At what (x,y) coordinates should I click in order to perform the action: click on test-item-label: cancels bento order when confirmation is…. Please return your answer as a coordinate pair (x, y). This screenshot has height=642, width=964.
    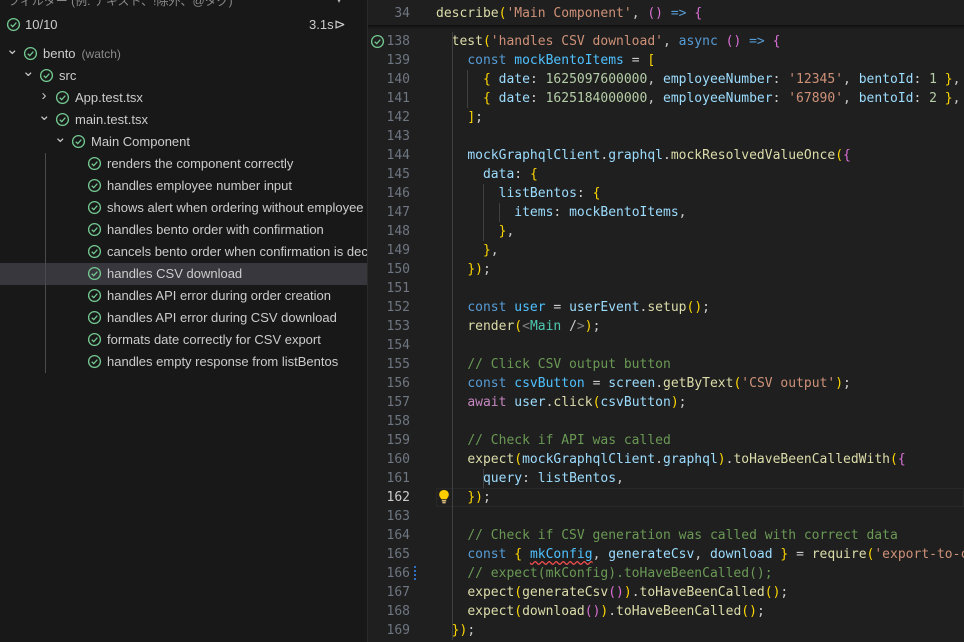
    Looking at the image, I should click on (237, 251).